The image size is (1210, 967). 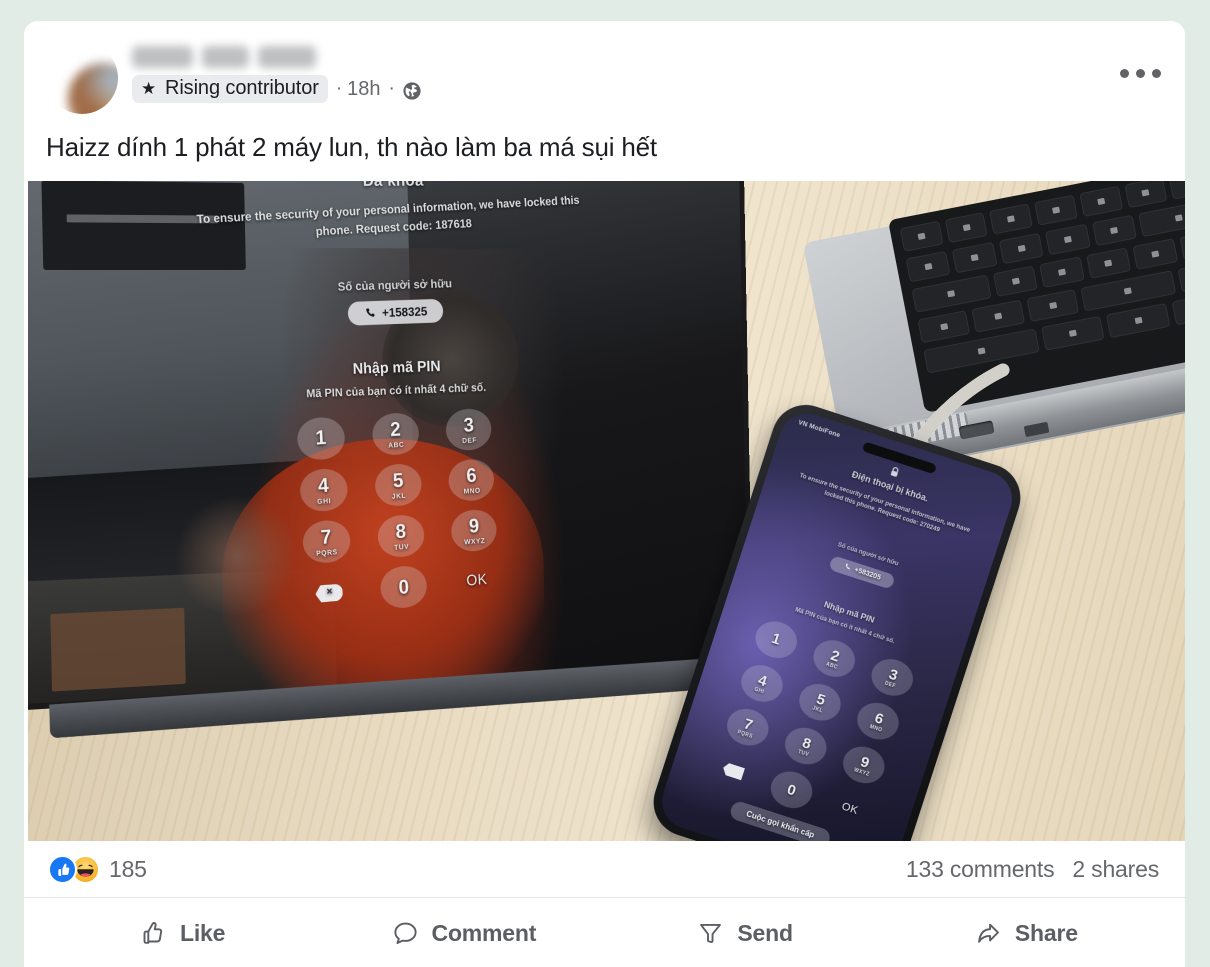 What do you see at coordinates (474, 526) in the screenshot?
I see `keypad-digit: 9` at bounding box center [474, 526].